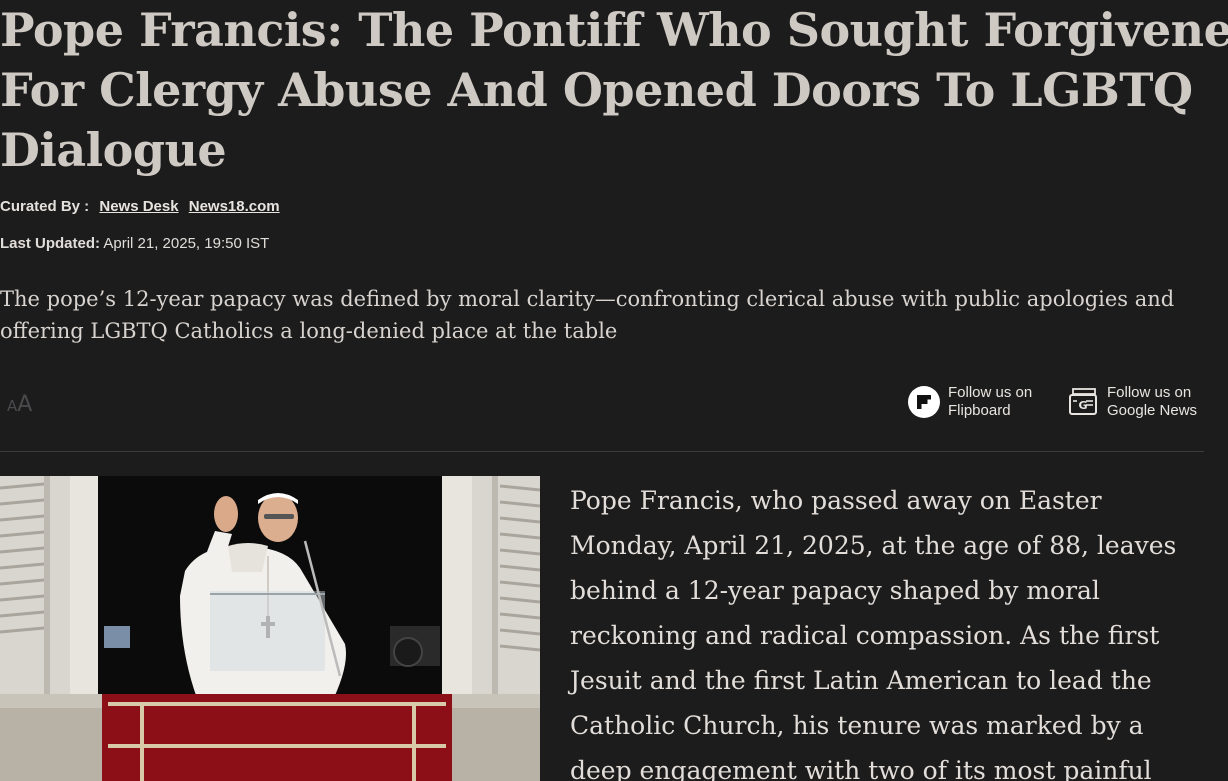 This screenshot has width=1228, height=781. I want to click on font-size-small-a: A, so click(12, 406).